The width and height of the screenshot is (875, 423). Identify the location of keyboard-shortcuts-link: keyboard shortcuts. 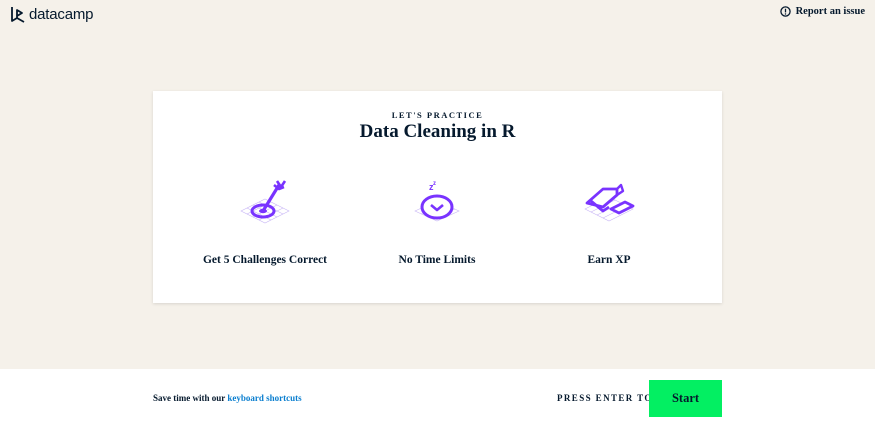
(264, 398).